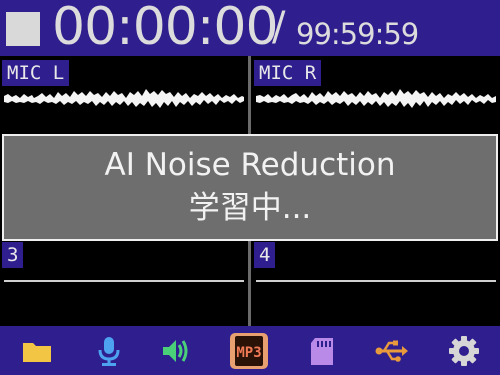 Image resolution: width=500 pixels, height=375 pixels. What do you see at coordinates (391, 351) in the screenshot?
I see `usb-icon` at bounding box center [391, 351].